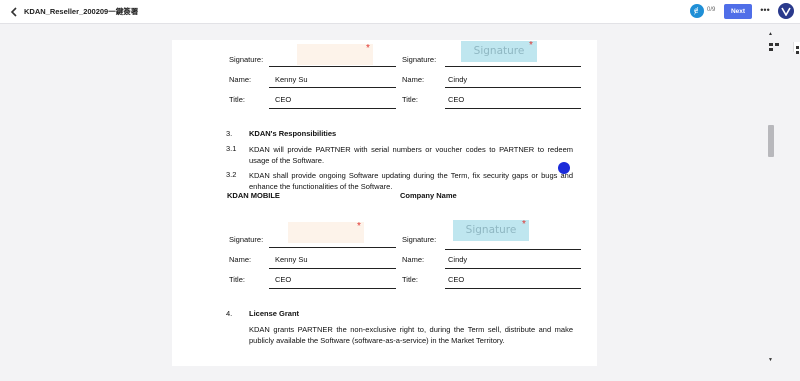 This screenshot has width=800, height=381. Describe the element at coordinates (770, 34) in the screenshot. I see `scroll-up-icon: ▲` at that location.